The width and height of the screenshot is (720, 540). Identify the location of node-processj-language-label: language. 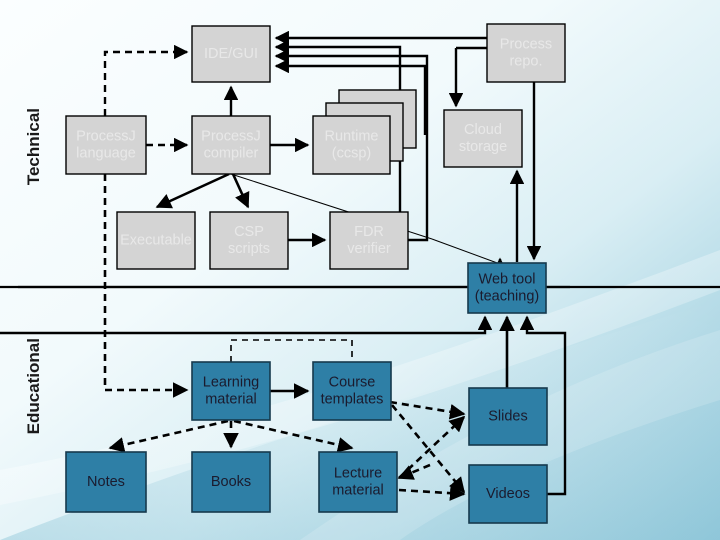
(106, 153).